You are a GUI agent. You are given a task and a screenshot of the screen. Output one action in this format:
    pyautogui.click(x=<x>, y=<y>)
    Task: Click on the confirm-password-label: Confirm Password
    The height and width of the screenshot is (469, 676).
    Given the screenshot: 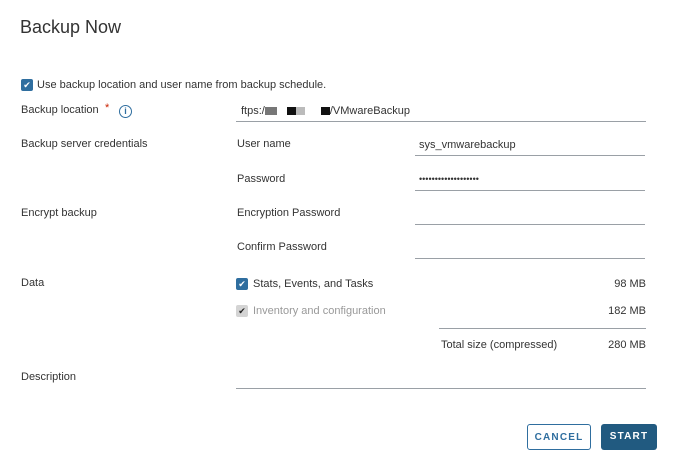 What is the action you would take?
    pyautogui.click(x=282, y=247)
    